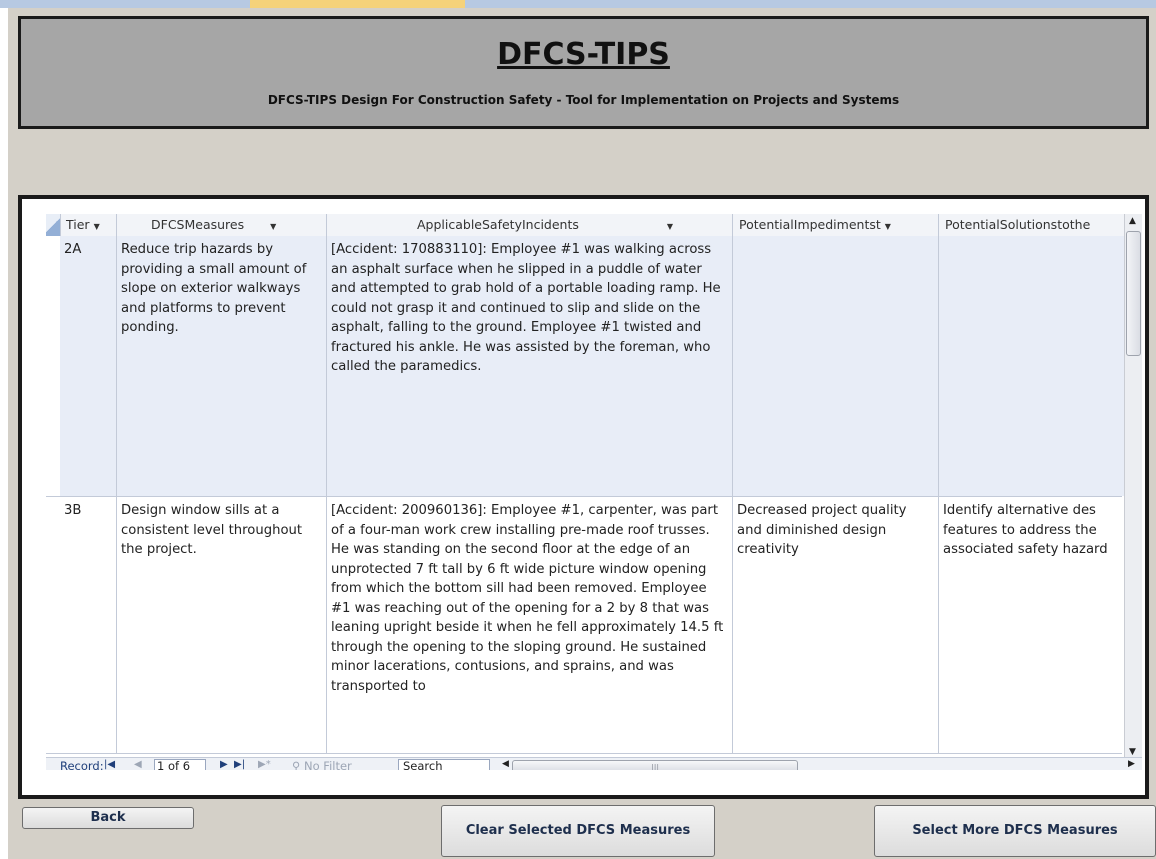 This screenshot has height=859, width=1156. I want to click on next-record-icon: ▶, so click(224, 764).